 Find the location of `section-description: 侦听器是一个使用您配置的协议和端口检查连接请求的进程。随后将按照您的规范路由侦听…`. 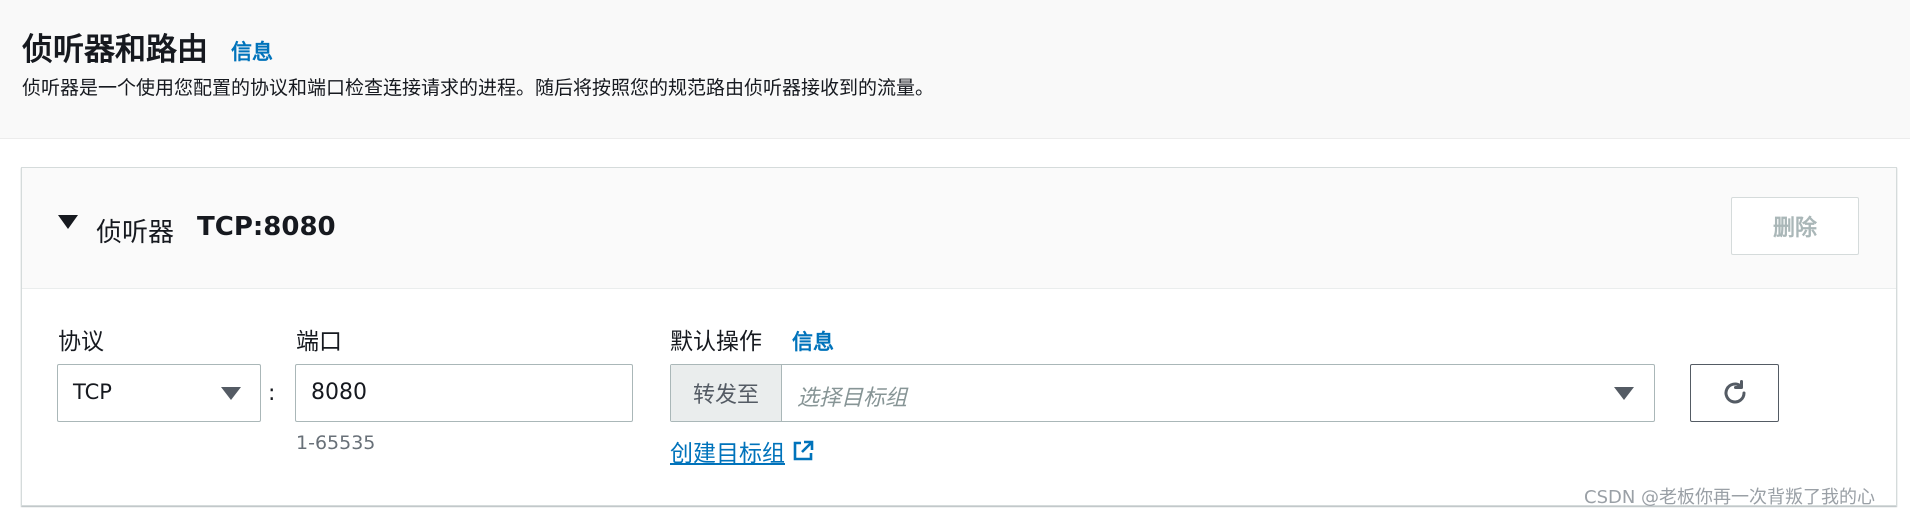

section-description: 侦听器是一个使用您配置的协议和端口检查连接请求的进程。随后将按照您的规范路由侦听… is located at coordinates (478, 88).